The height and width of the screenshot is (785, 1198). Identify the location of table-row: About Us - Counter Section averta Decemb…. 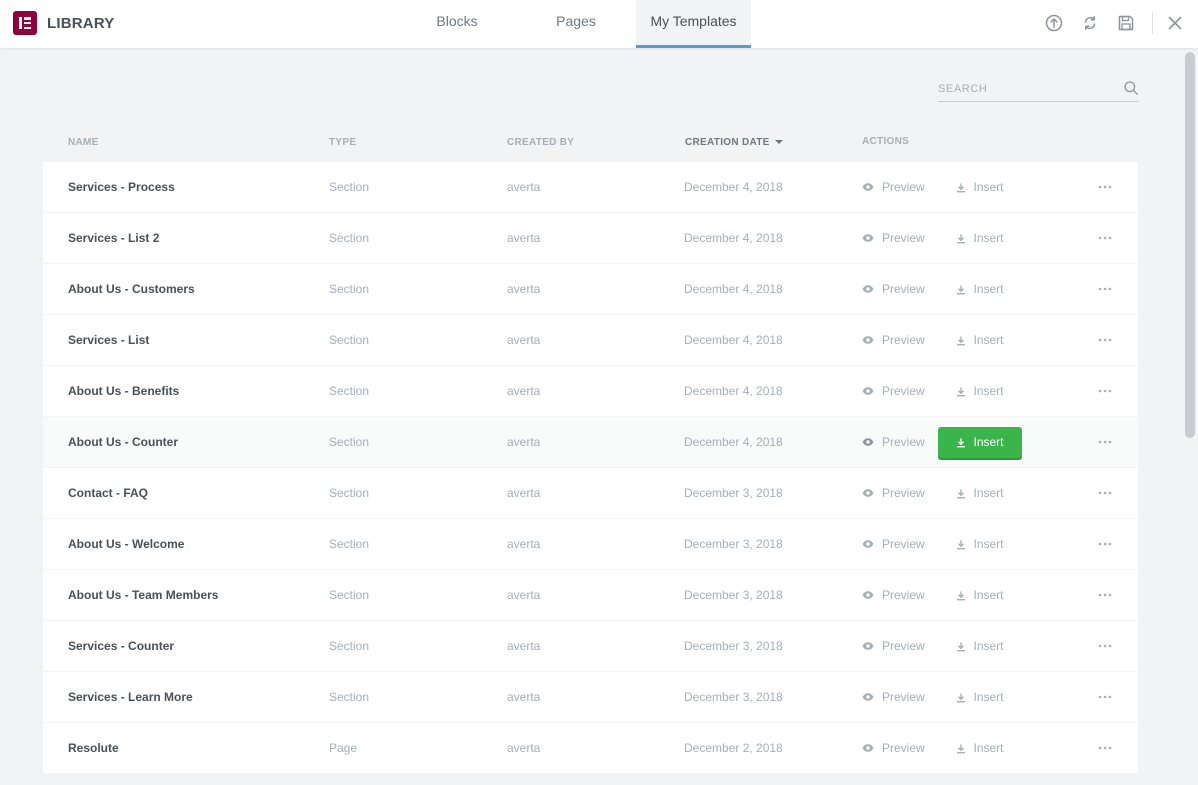
(590, 442).